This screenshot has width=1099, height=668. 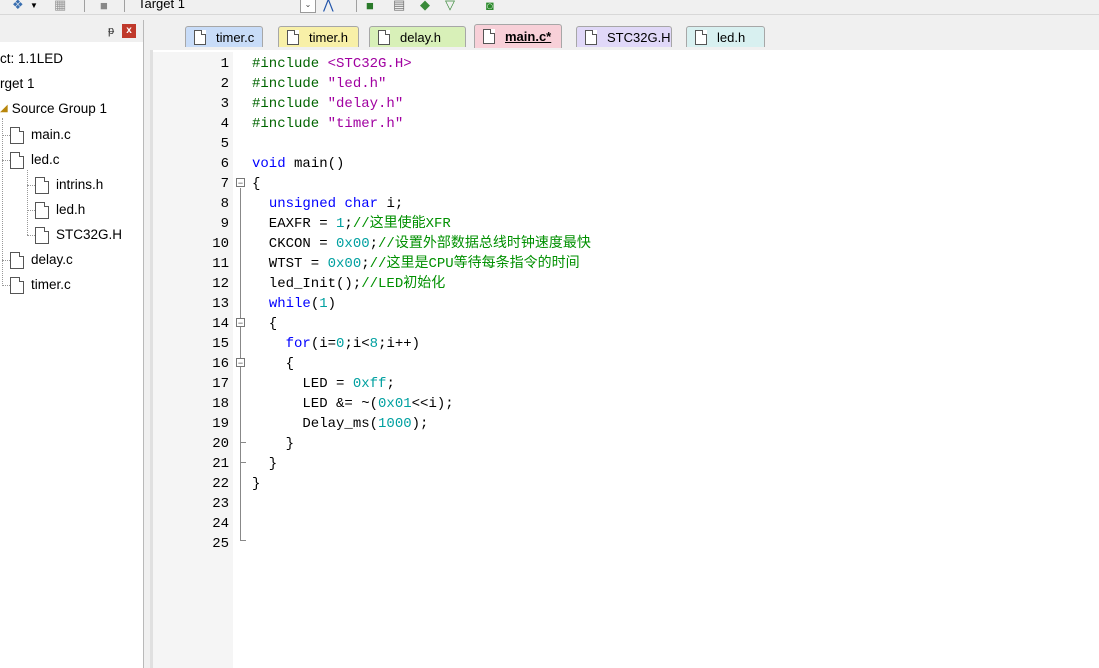 I want to click on code-line: 6 void main(), so click(x=626, y=164).